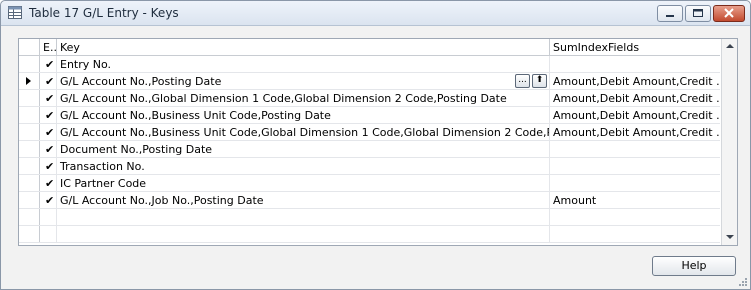 This screenshot has height=290, width=751. I want to click on sumindexfields-column-header: SumIndexFields, so click(635, 47).